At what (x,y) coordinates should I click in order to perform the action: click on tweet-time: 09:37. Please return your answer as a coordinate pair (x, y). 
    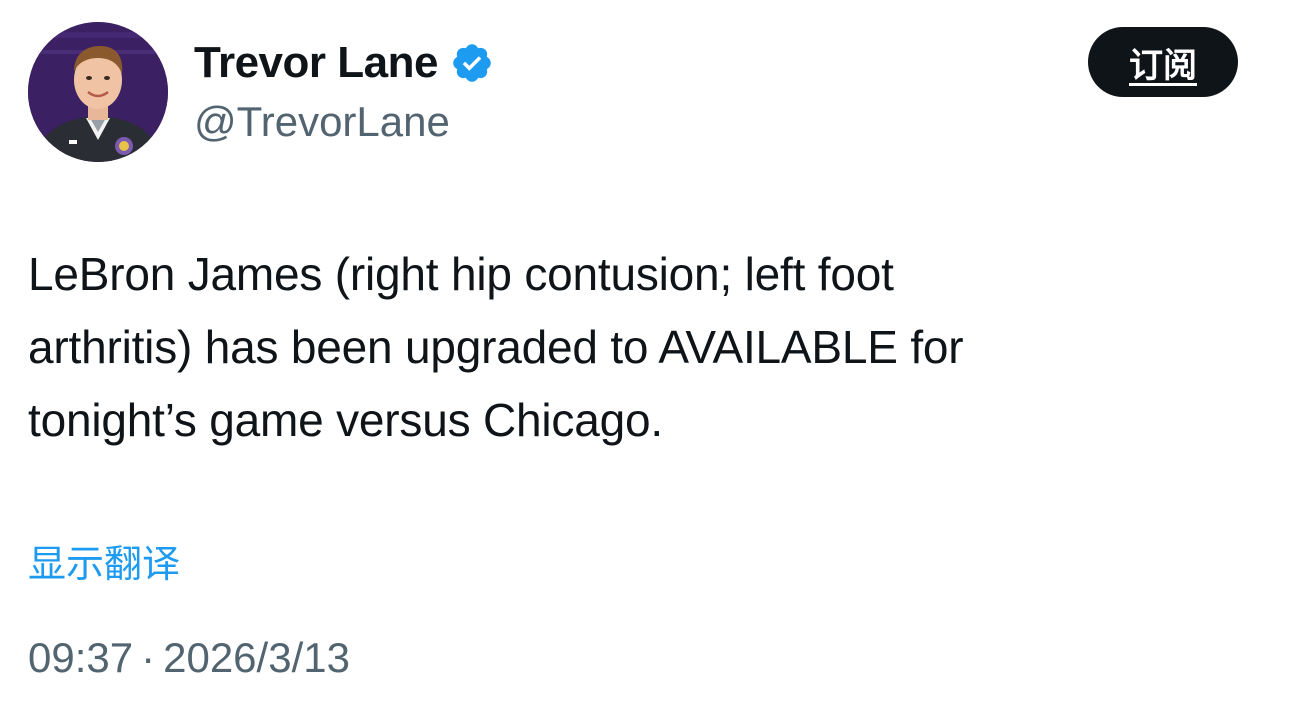
    Looking at the image, I should click on (81, 657).